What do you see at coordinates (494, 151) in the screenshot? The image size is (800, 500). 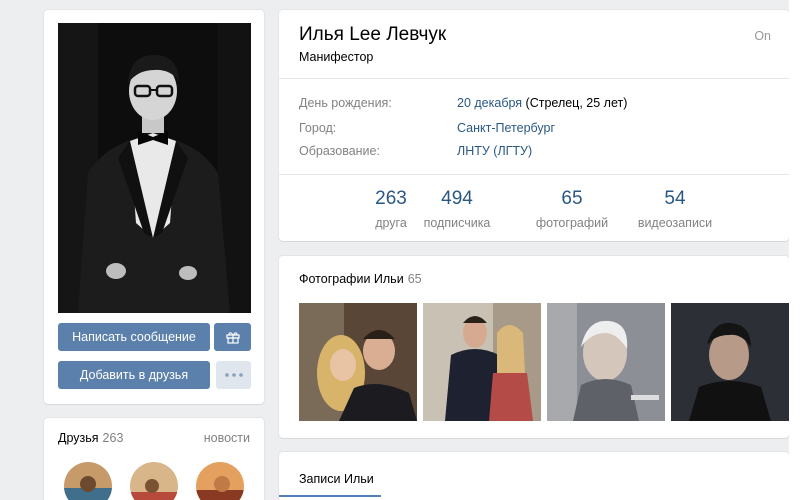 I see `info-value-education: ЛНТУ (ЛГТУ)` at bounding box center [494, 151].